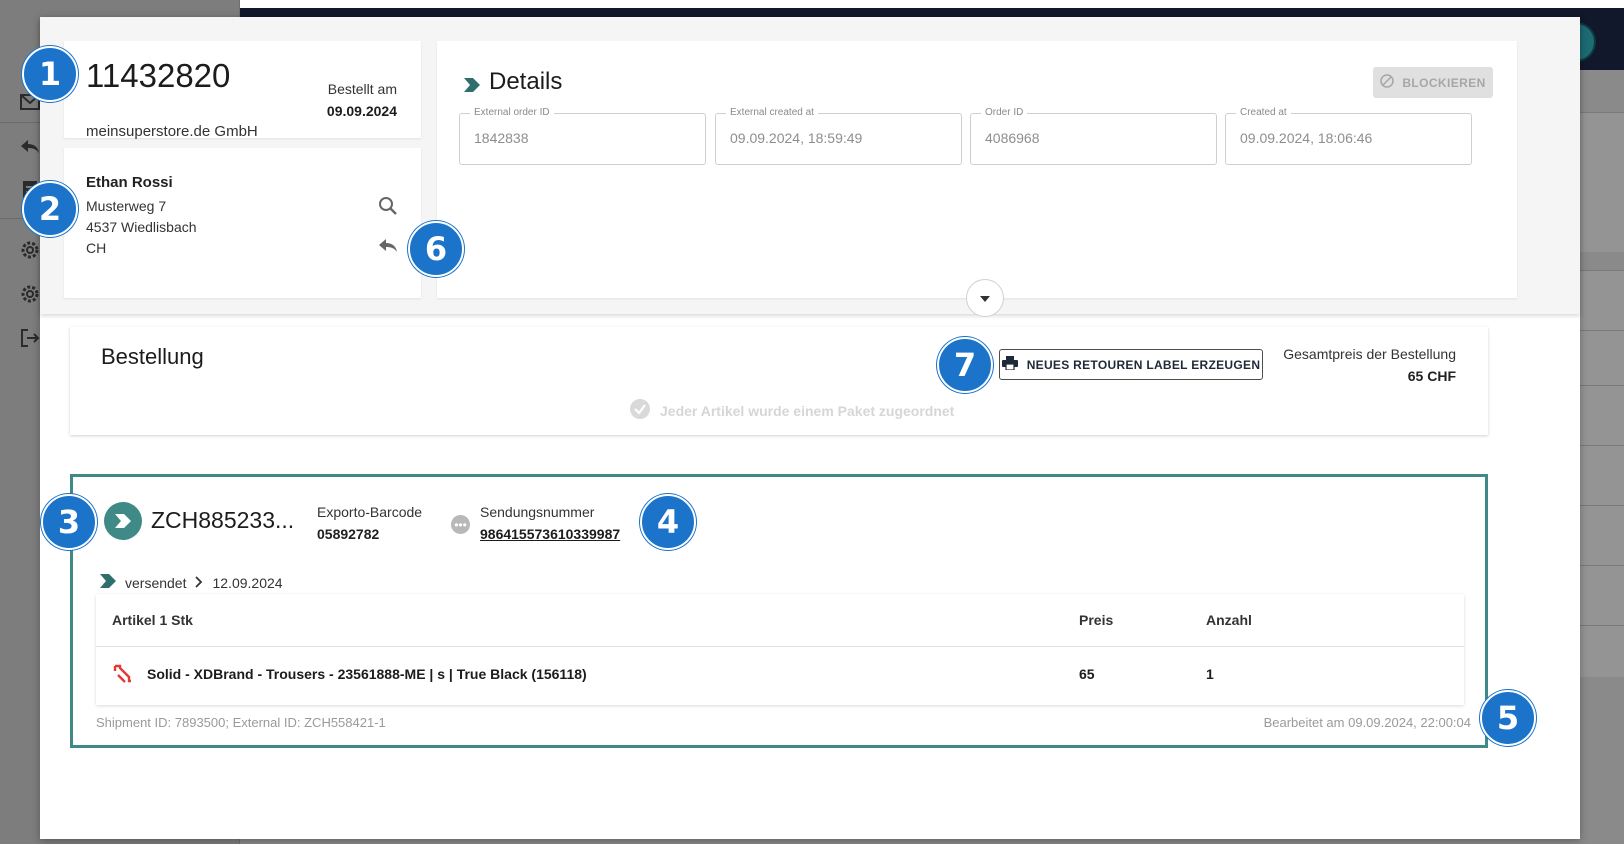 This screenshot has width=1624, height=844. I want to click on annotation-badge-4: 4, so click(668, 522).